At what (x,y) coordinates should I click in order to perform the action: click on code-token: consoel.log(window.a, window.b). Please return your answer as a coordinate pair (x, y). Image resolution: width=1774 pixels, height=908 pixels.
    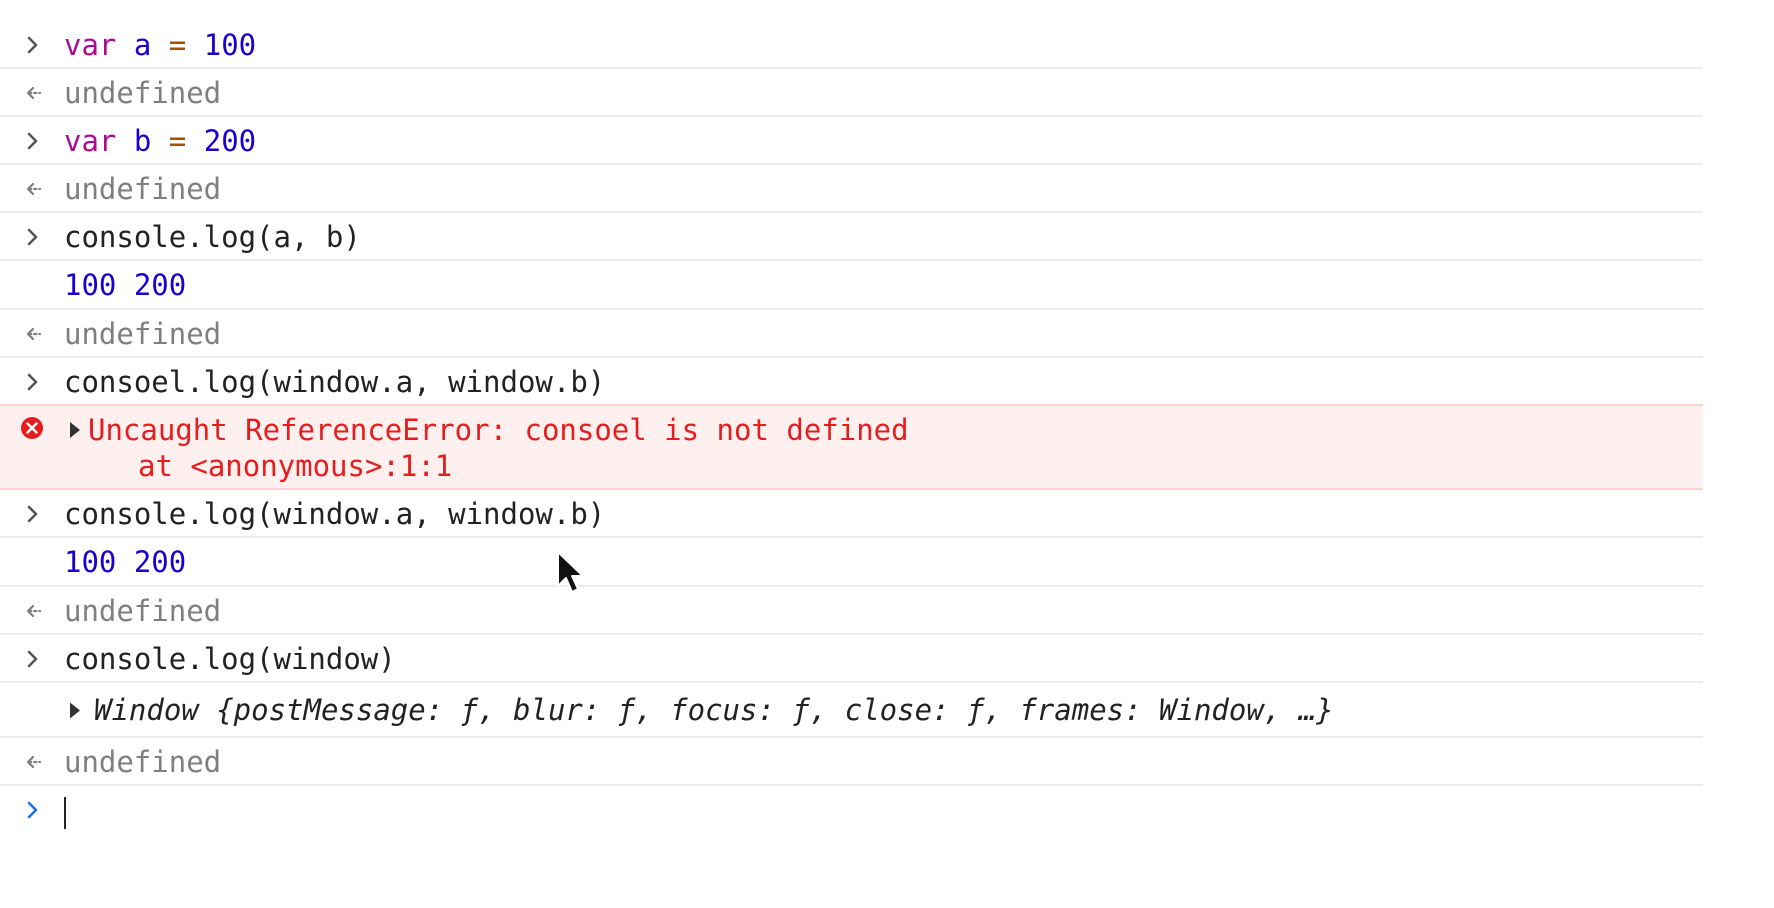
    Looking at the image, I should click on (335, 382).